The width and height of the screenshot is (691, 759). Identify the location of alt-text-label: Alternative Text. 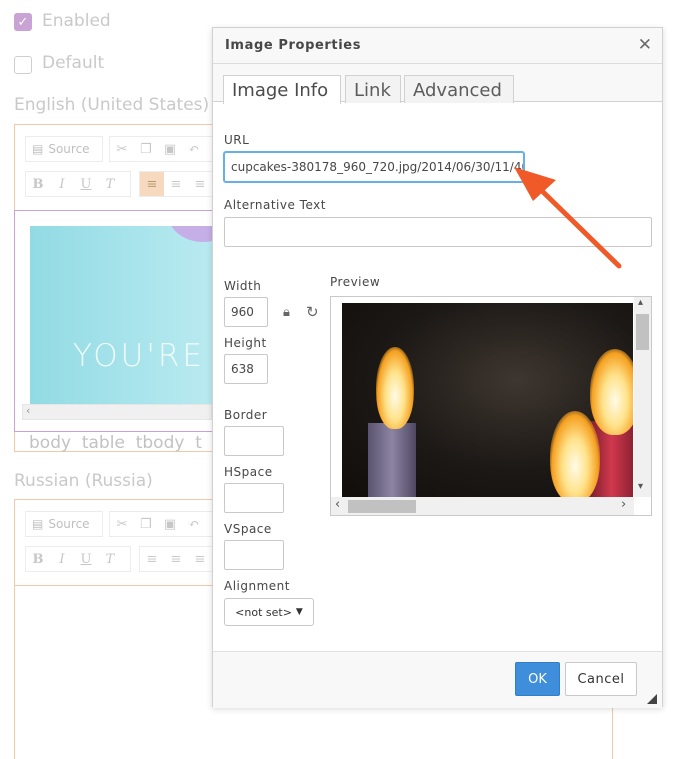
(275, 205).